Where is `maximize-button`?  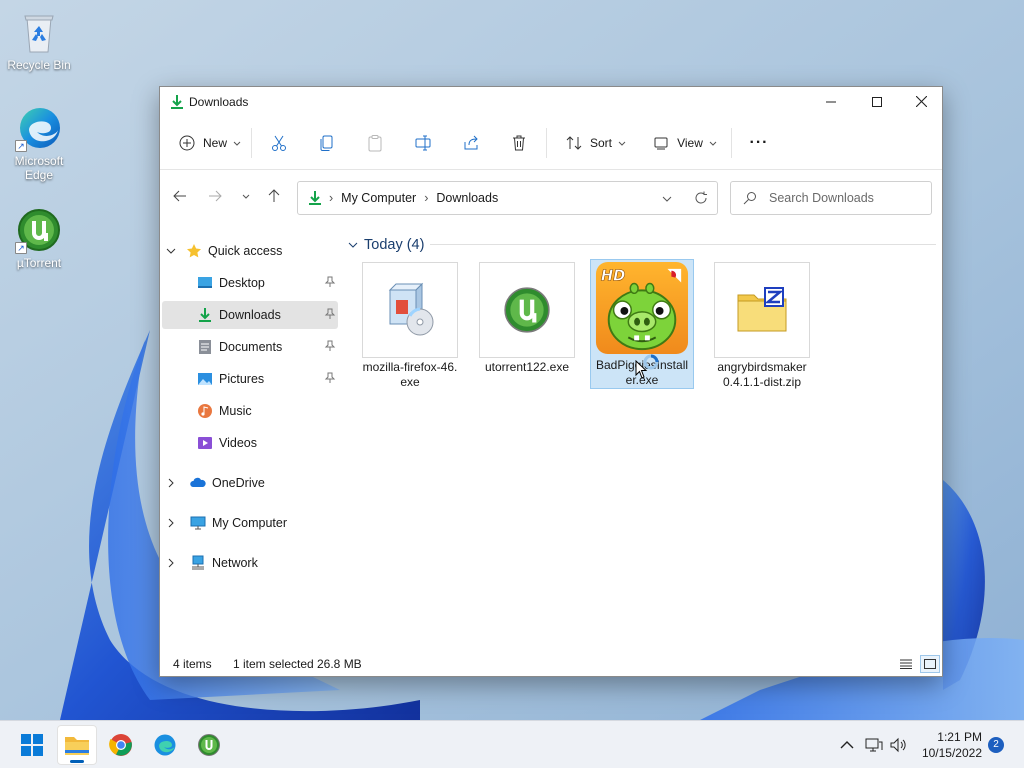 maximize-button is located at coordinates (877, 101).